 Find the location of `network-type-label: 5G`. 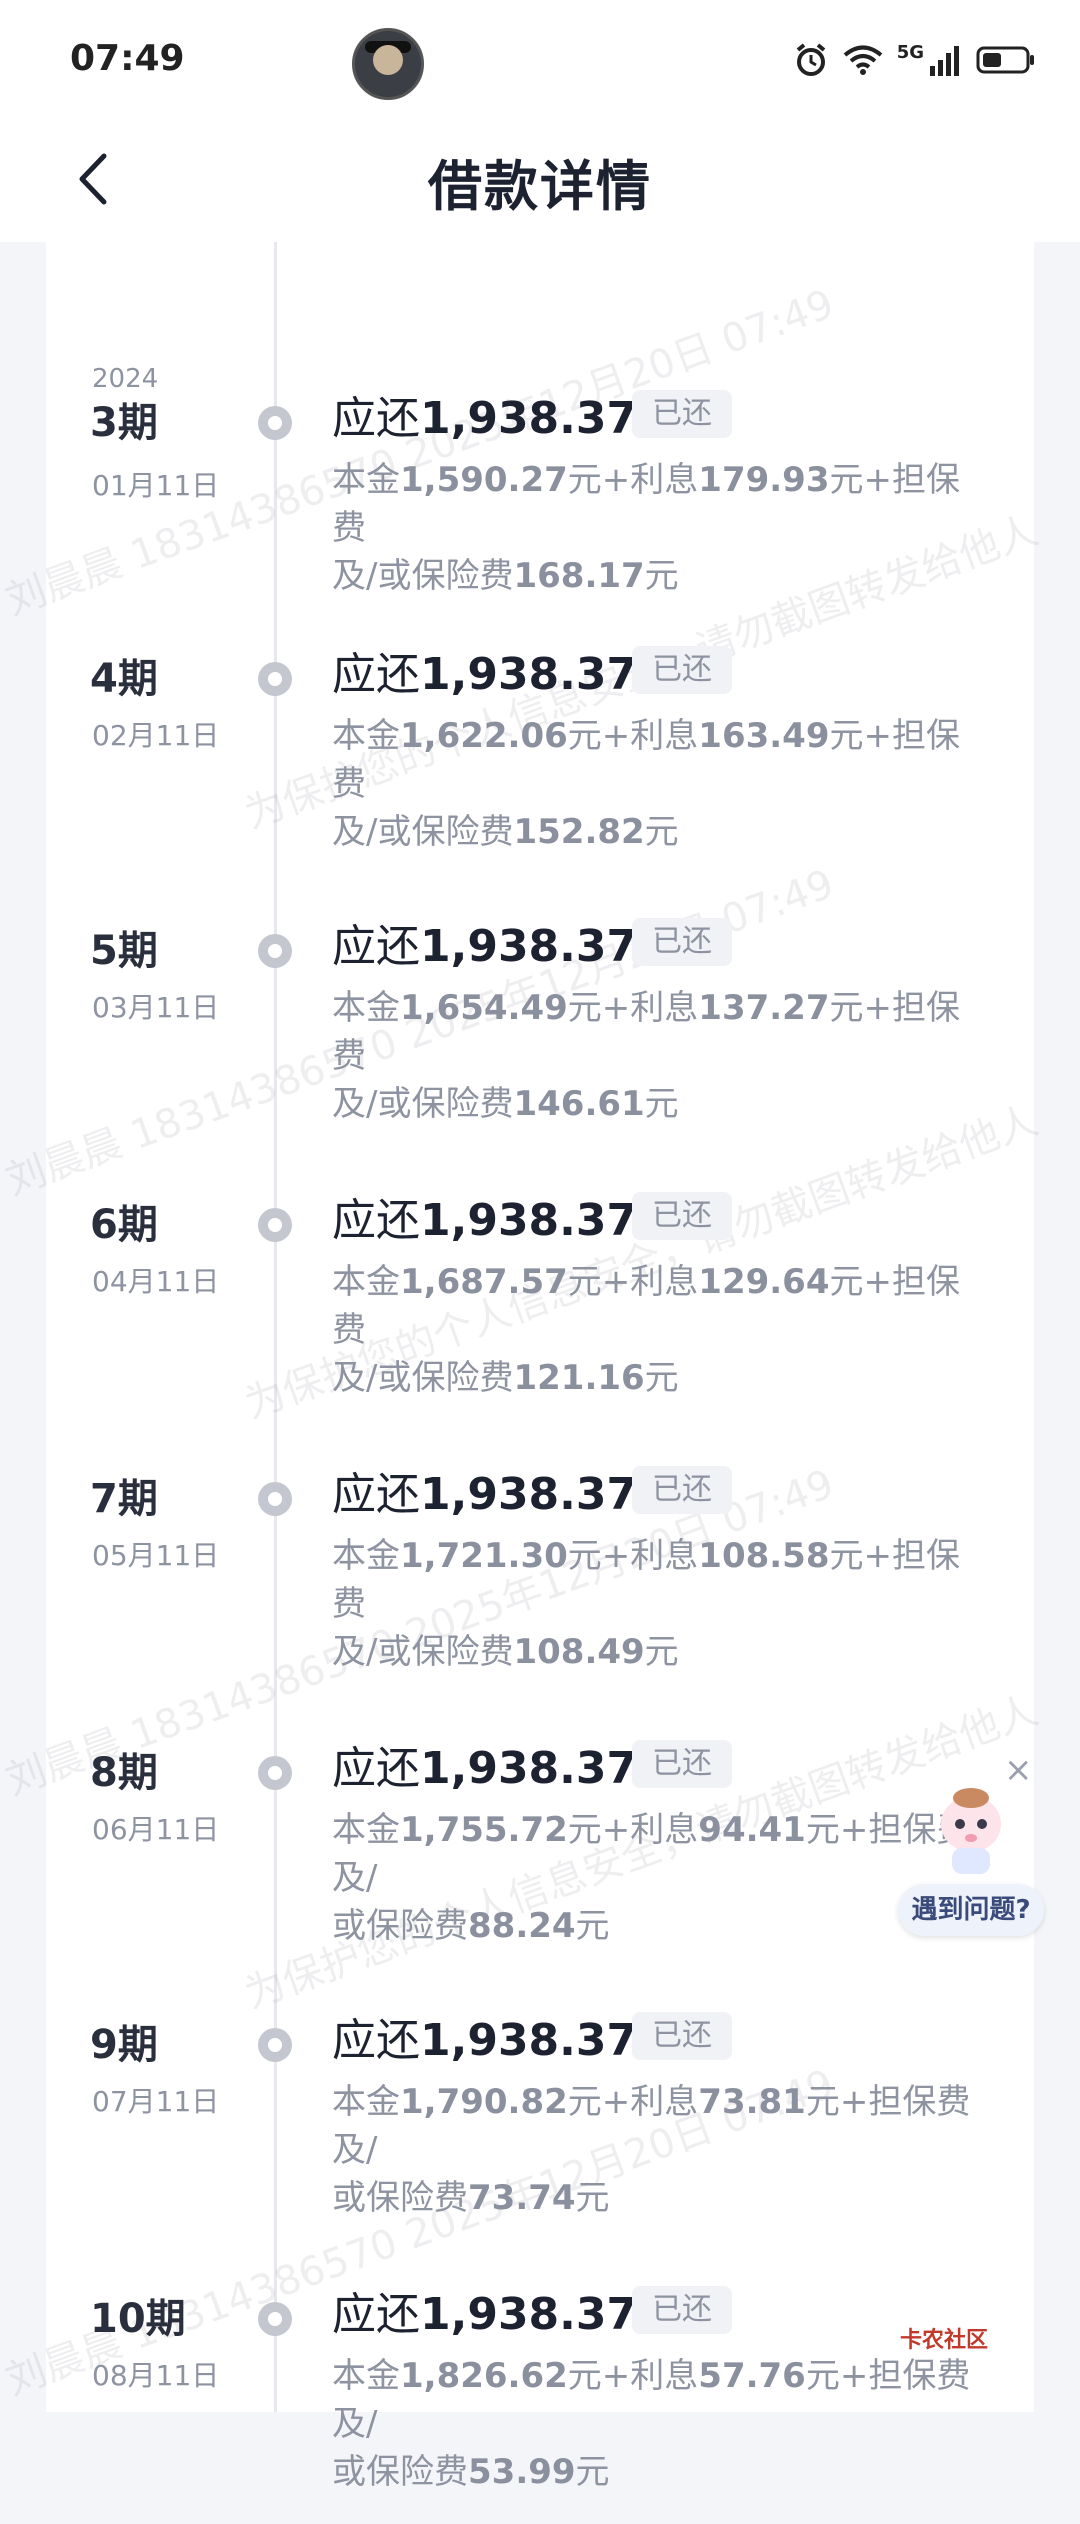

network-type-label: 5G is located at coordinates (910, 52).